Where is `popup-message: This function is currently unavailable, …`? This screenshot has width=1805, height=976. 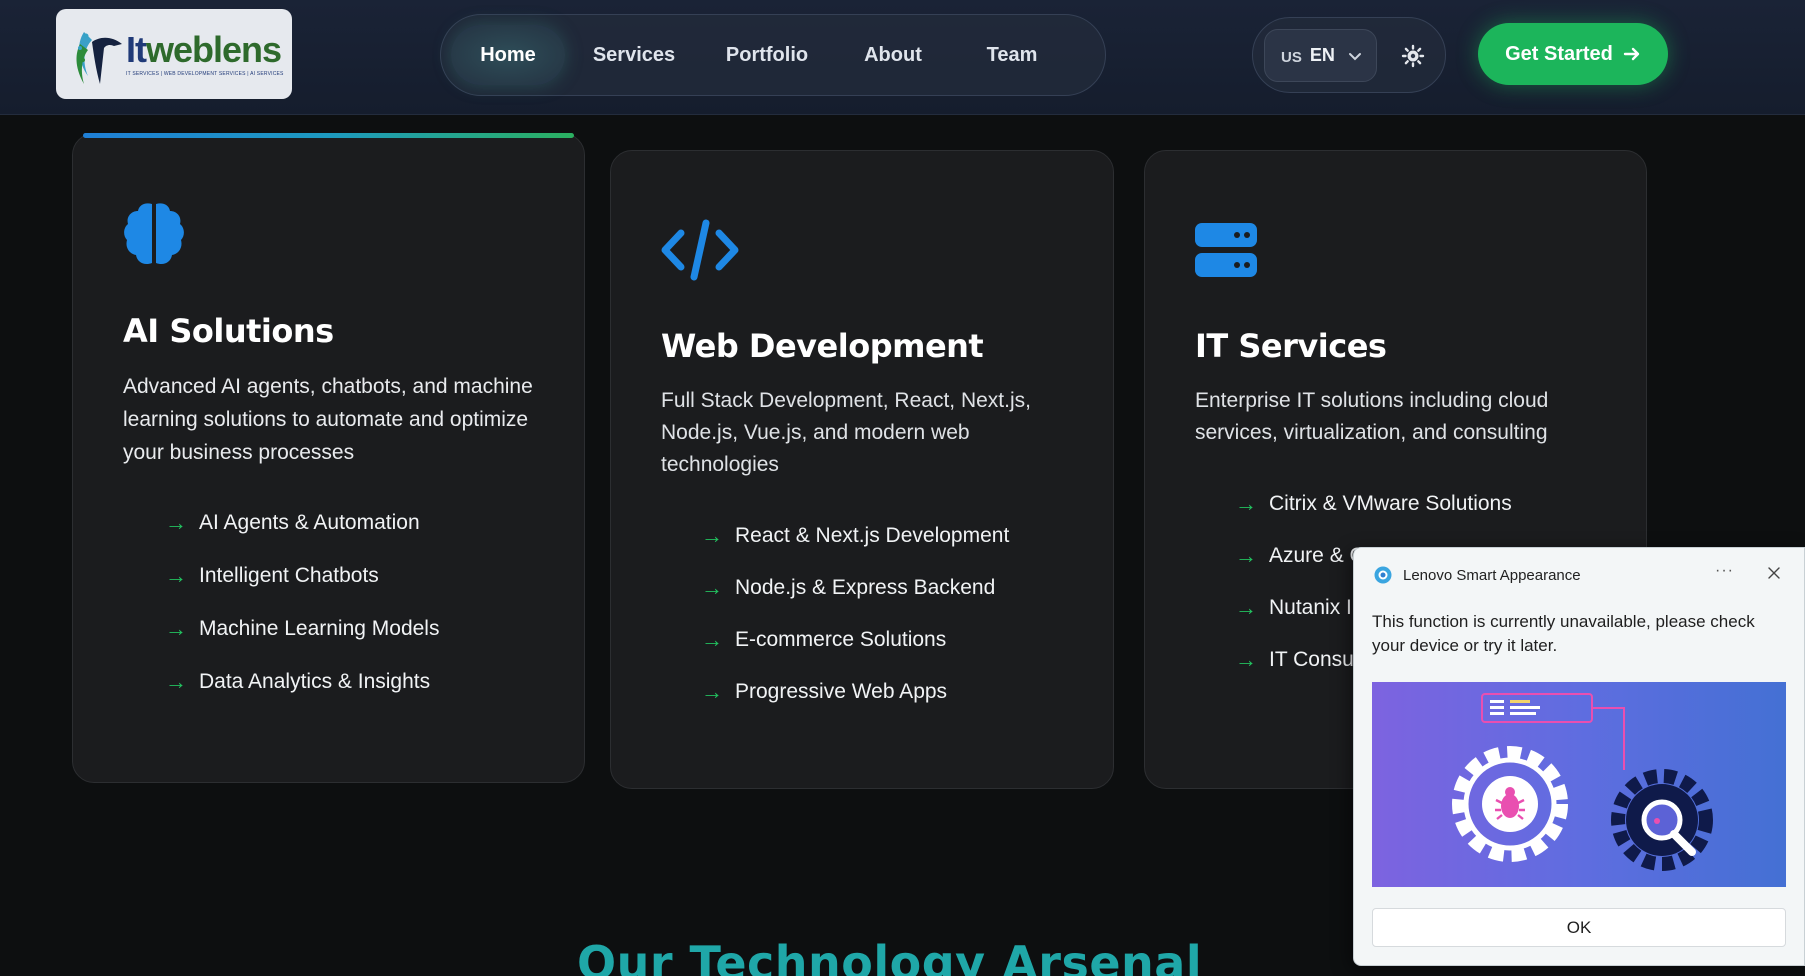
popup-message: This function is currently unavailable, … is located at coordinates (1563, 633).